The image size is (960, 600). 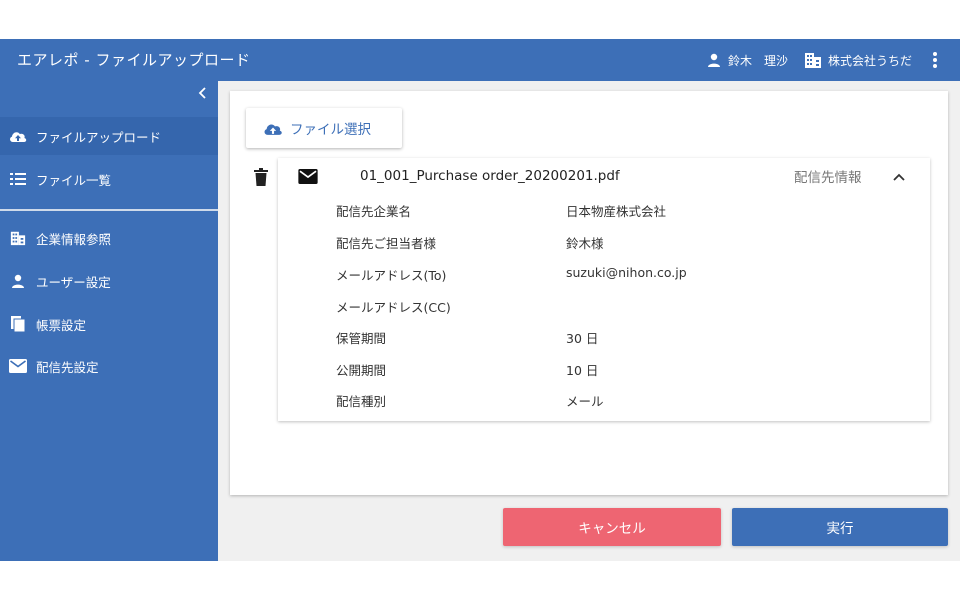 What do you see at coordinates (757, 60) in the screenshot?
I see `user-name: 鈴木 理沙` at bounding box center [757, 60].